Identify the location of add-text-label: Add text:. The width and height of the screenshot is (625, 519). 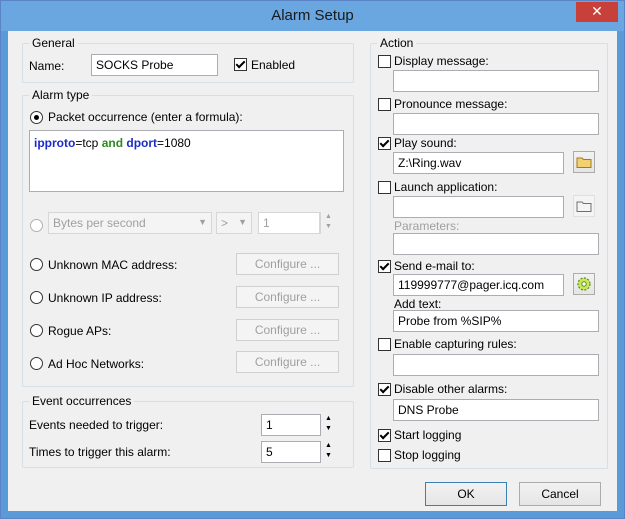
(418, 304).